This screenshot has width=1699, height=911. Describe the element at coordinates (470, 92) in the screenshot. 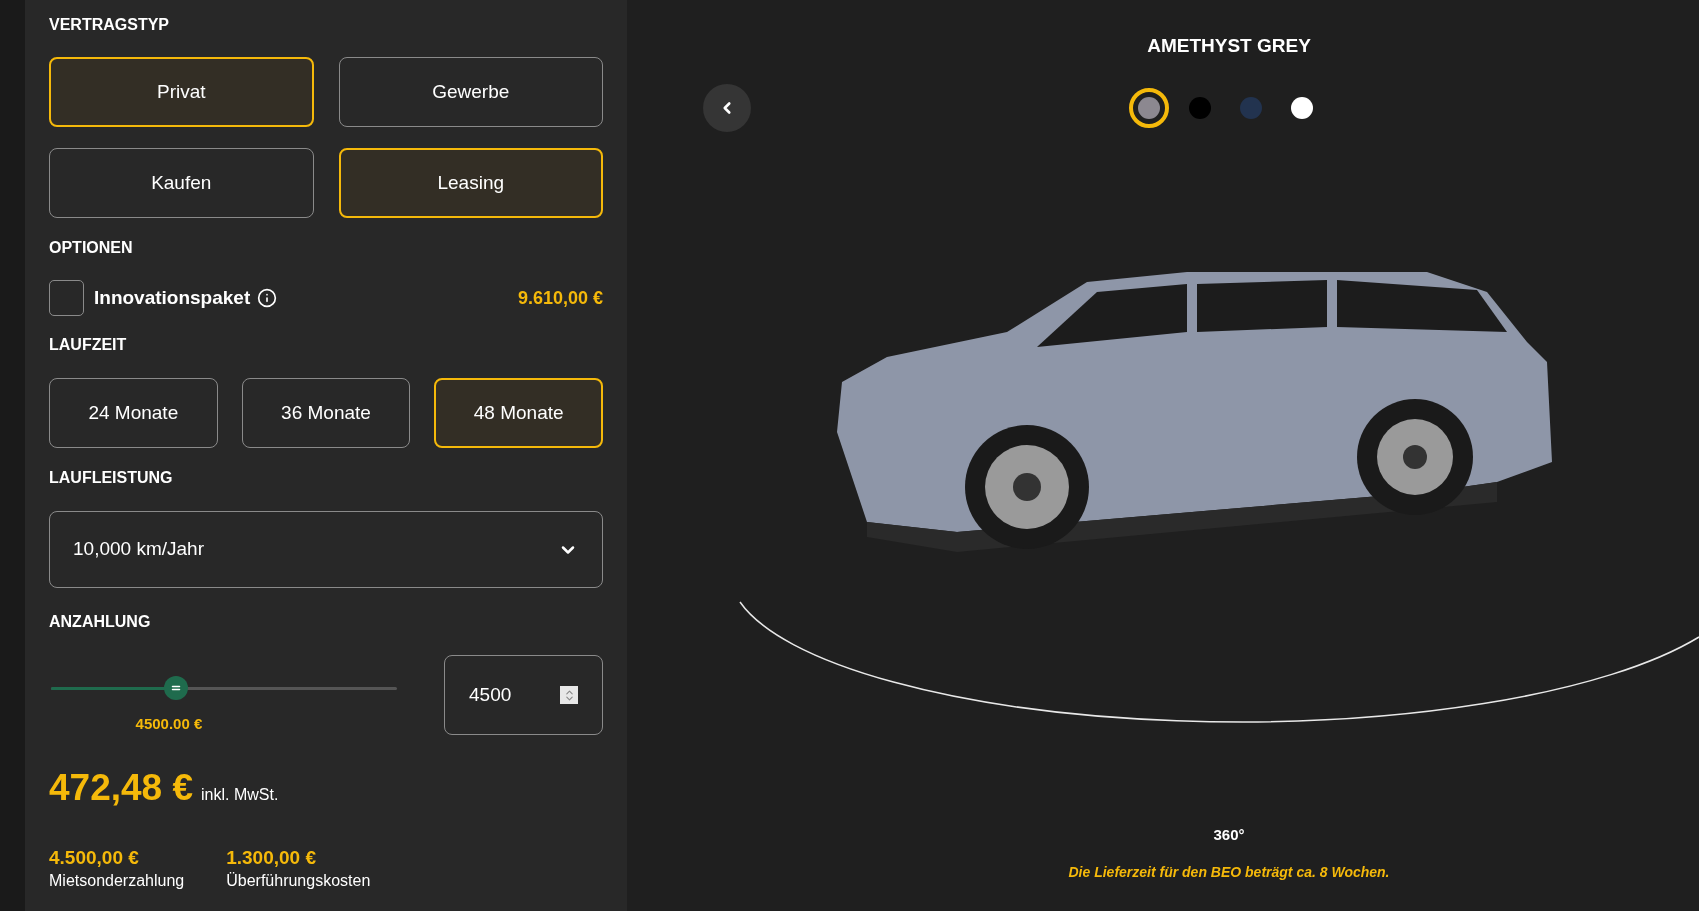

I see `option-button: Gewerbe` at that location.